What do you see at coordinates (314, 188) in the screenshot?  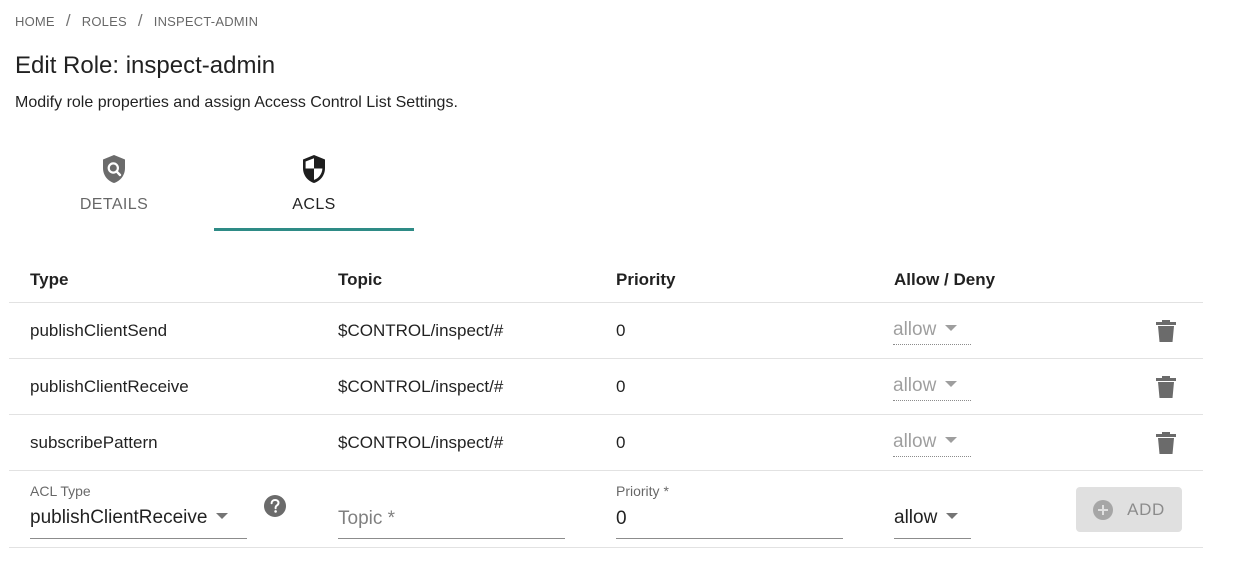 I see `tab-acls: ACLS` at bounding box center [314, 188].